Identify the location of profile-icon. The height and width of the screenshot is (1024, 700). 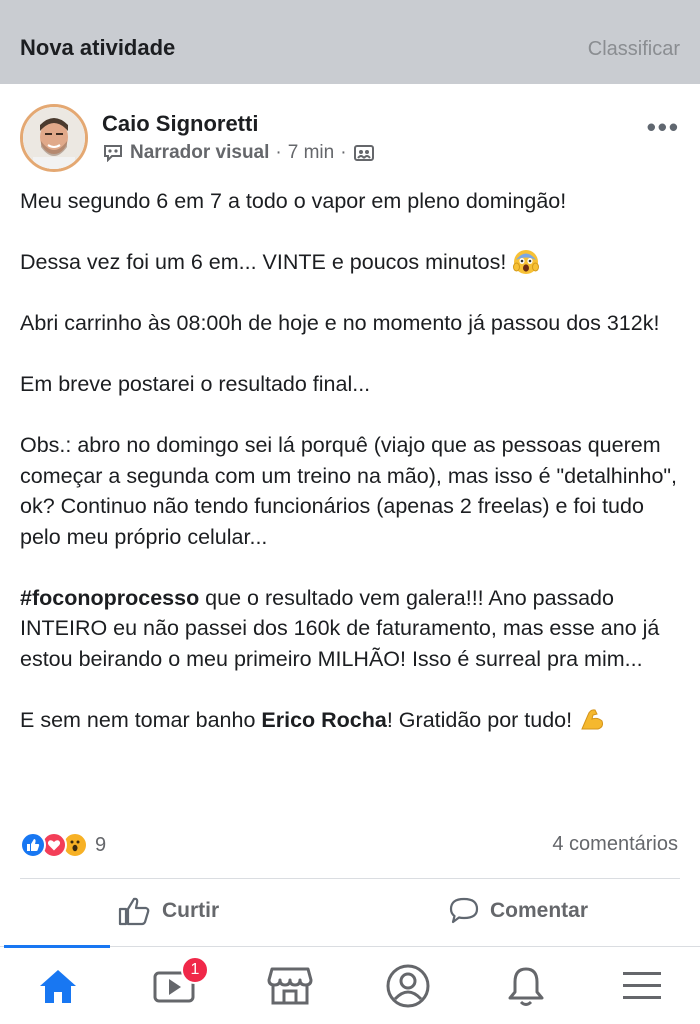
(408, 986).